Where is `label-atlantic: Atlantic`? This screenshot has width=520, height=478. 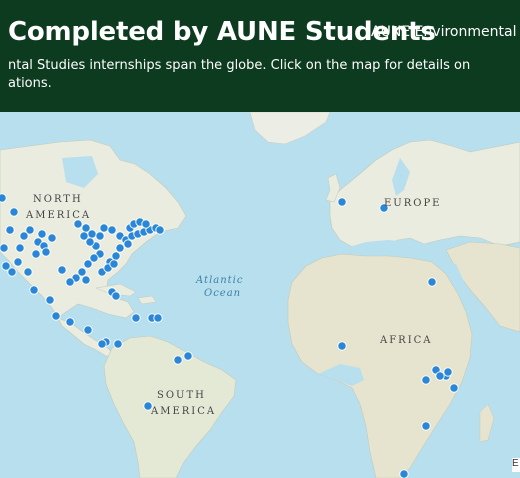
label-atlantic: Atlantic is located at coordinates (220, 280).